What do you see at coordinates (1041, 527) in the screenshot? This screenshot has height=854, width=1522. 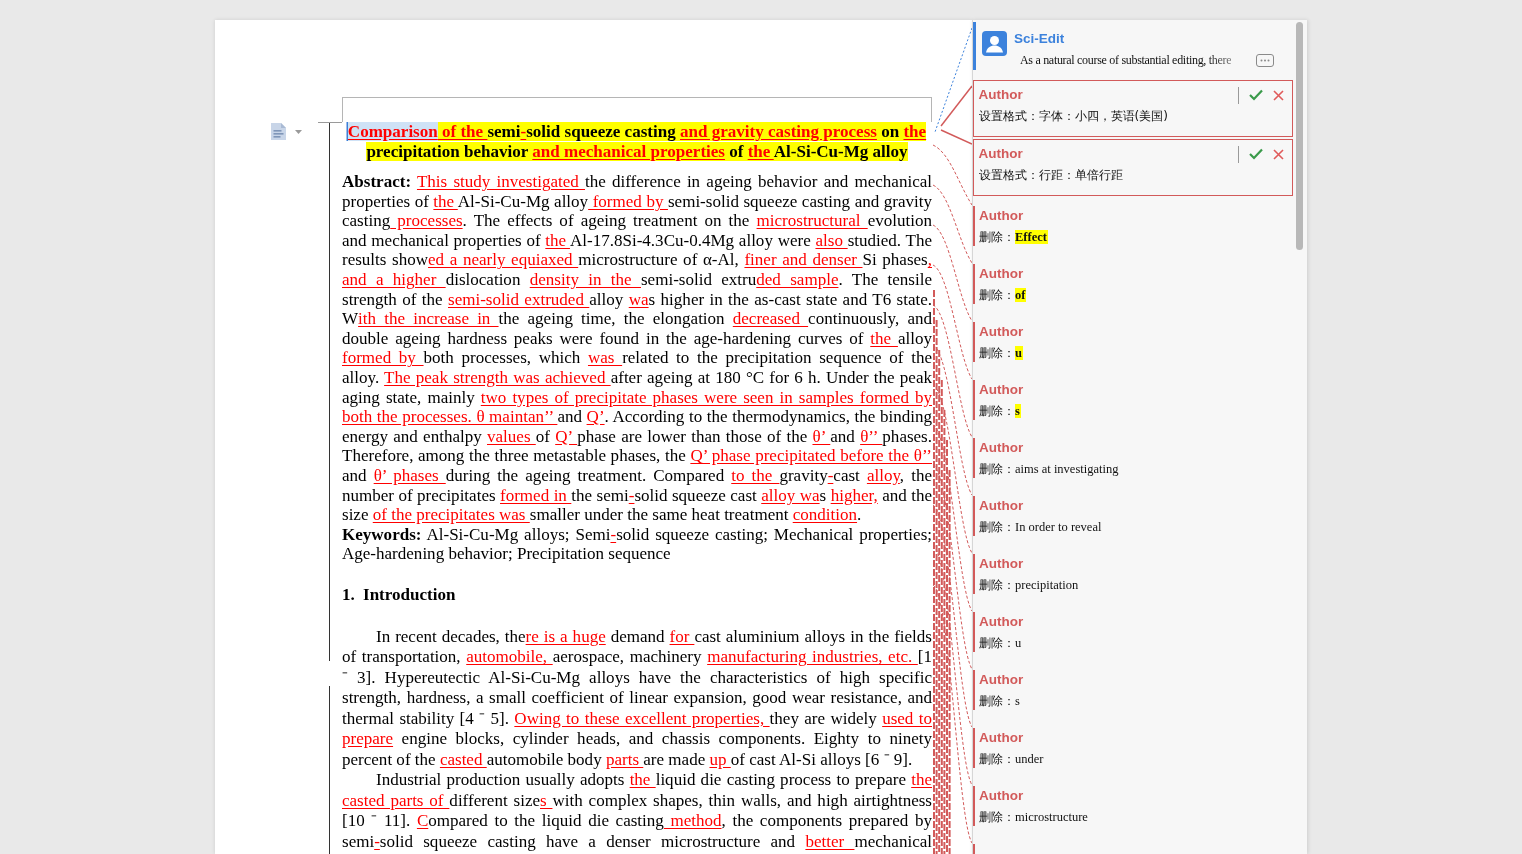 I see `deletion-text: 删除：In order to reveal` at bounding box center [1041, 527].